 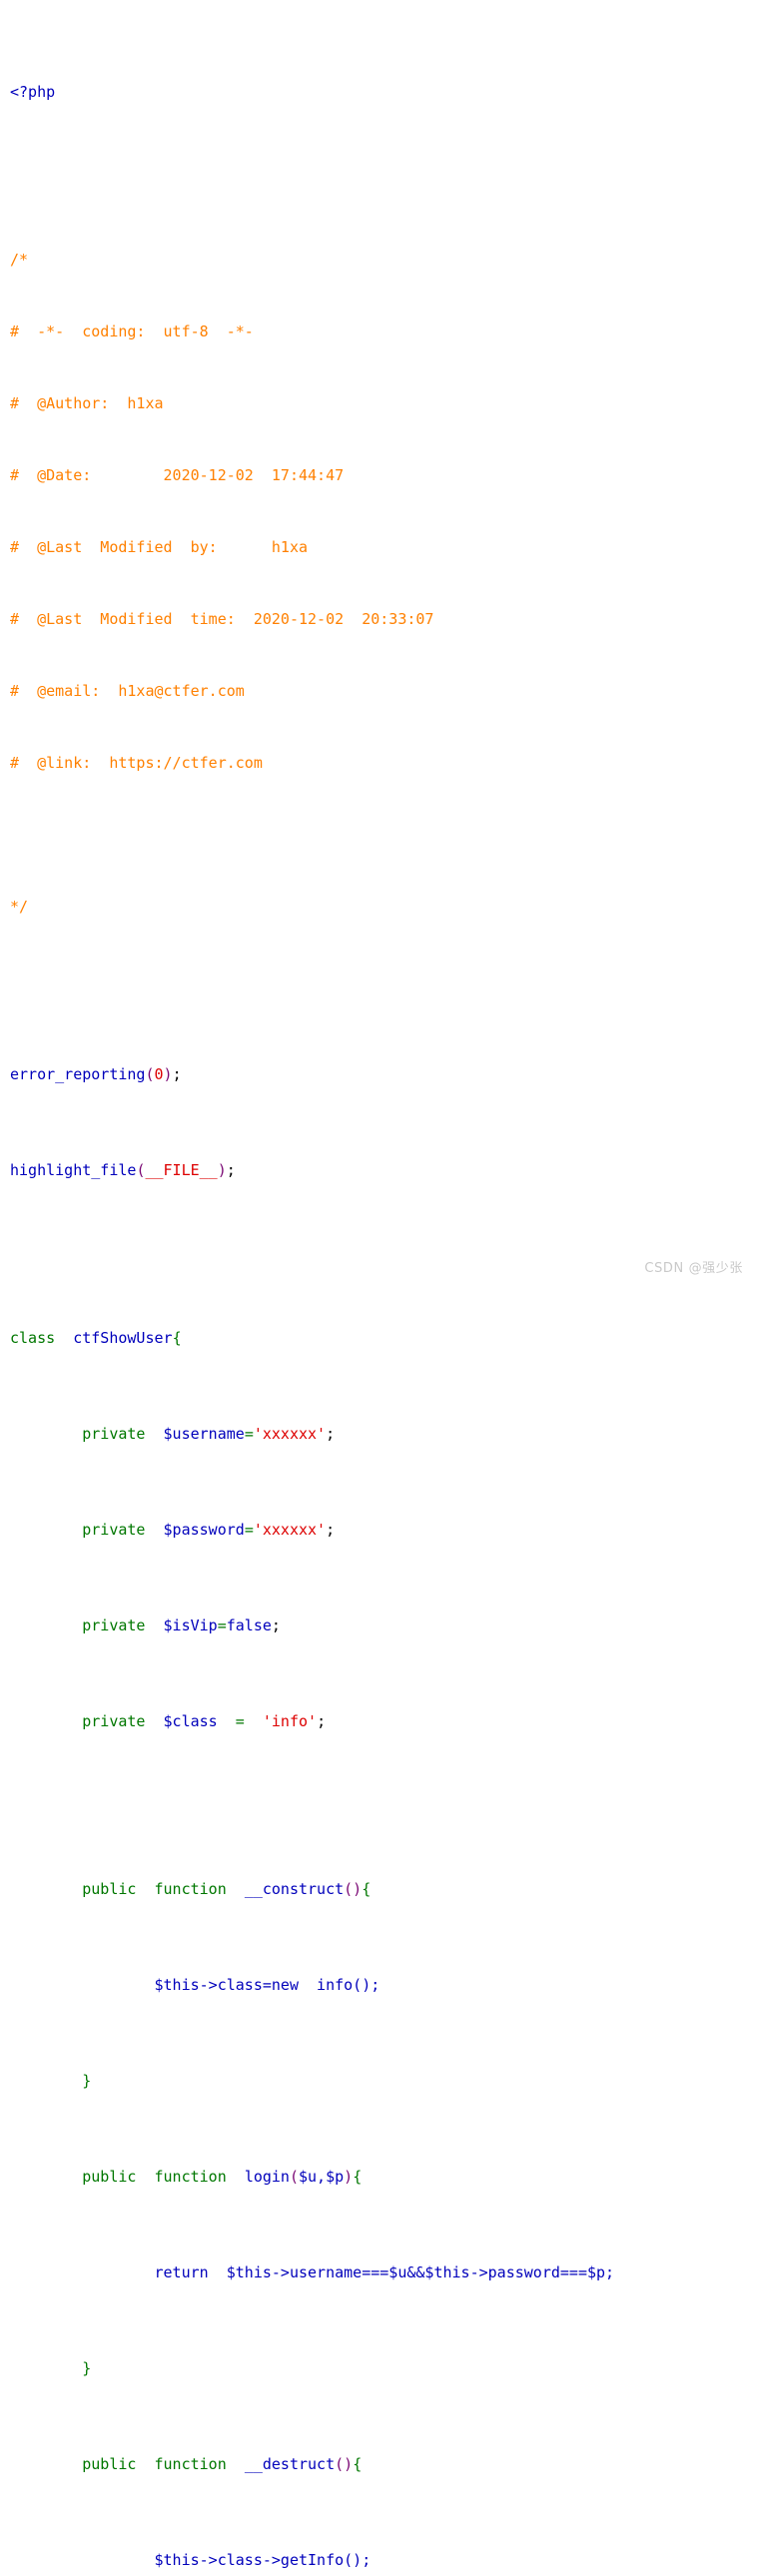 What do you see at coordinates (127, 691) in the screenshot?
I see `comment-email: # @email: h1xa@ctfer.com` at bounding box center [127, 691].